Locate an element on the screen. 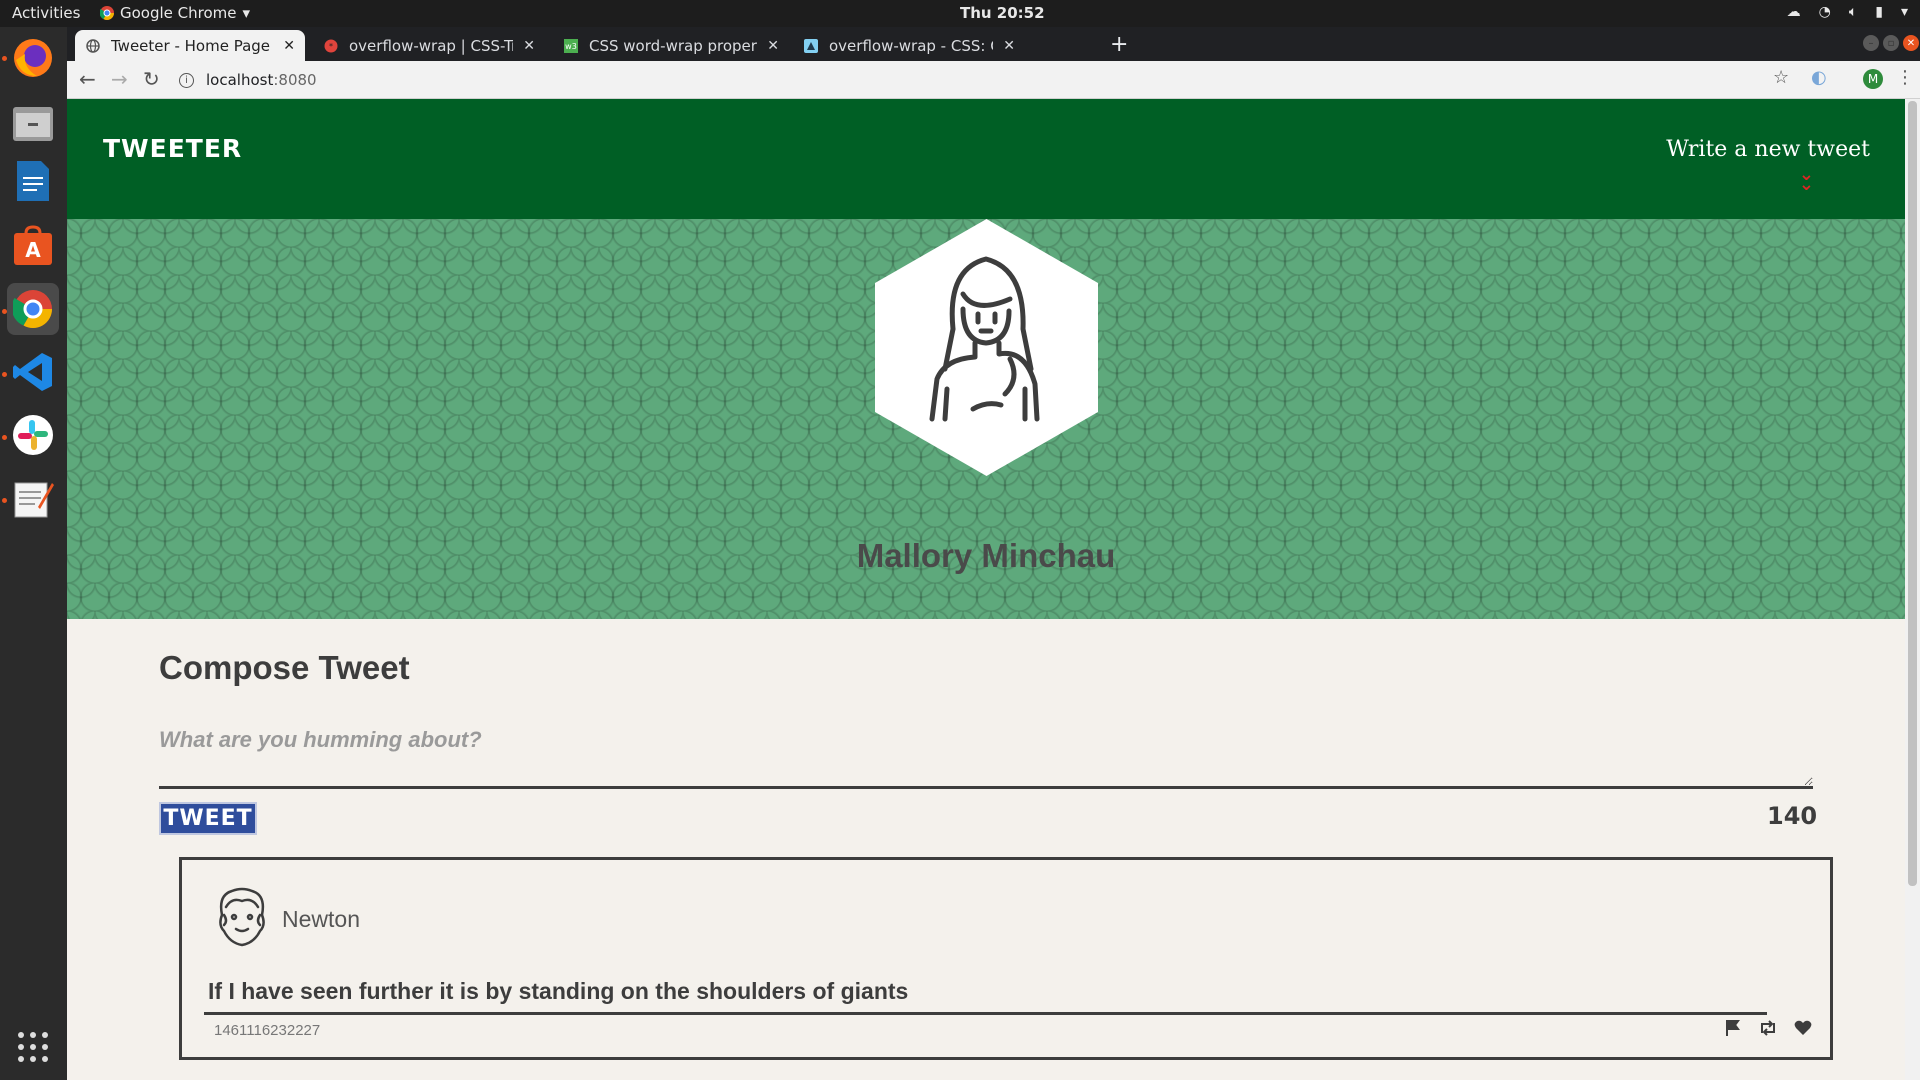 This screenshot has height=1080, width=1920. more-menu-icon: ⋮ is located at coordinates (1905, 77).